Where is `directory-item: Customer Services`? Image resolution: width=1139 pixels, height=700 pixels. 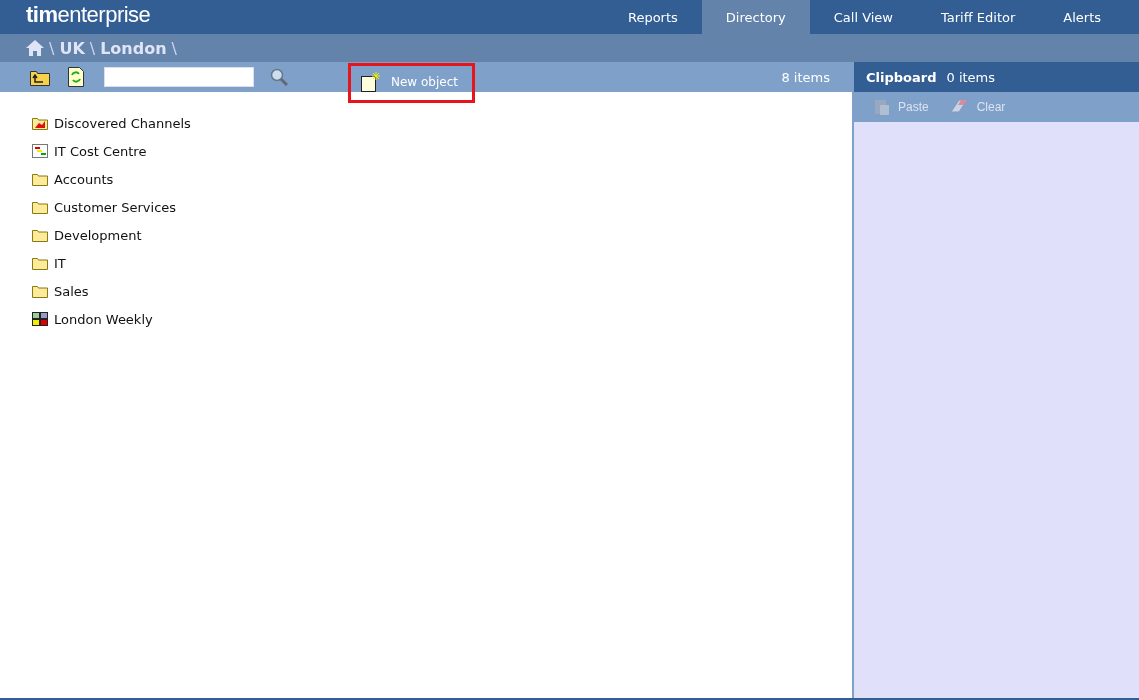
directory-item: Customer Services is located at coordinates (442, 207).